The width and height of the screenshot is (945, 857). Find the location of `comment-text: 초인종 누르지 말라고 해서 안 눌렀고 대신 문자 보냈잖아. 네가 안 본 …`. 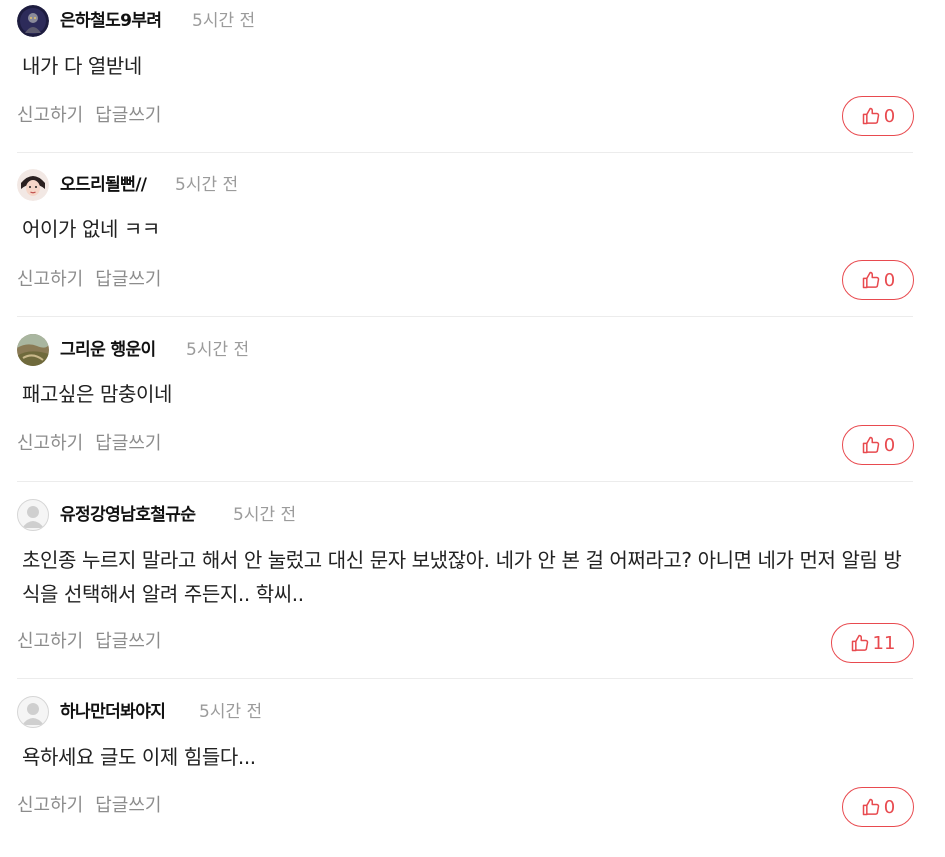

comment-text: 초인종 누르지 말라고 해서 안 눌렀고 대신 문자 보냈잖아. 네가 안 본 … is located at coordinates (462, 577).